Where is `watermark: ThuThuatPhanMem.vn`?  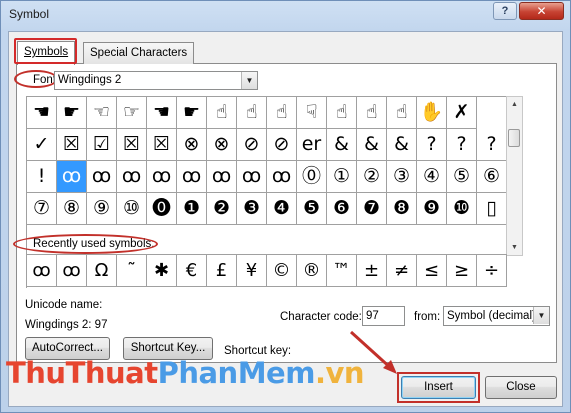 watermark: ThuThuatPhanMem.vn is located at coordinates (185, 373).